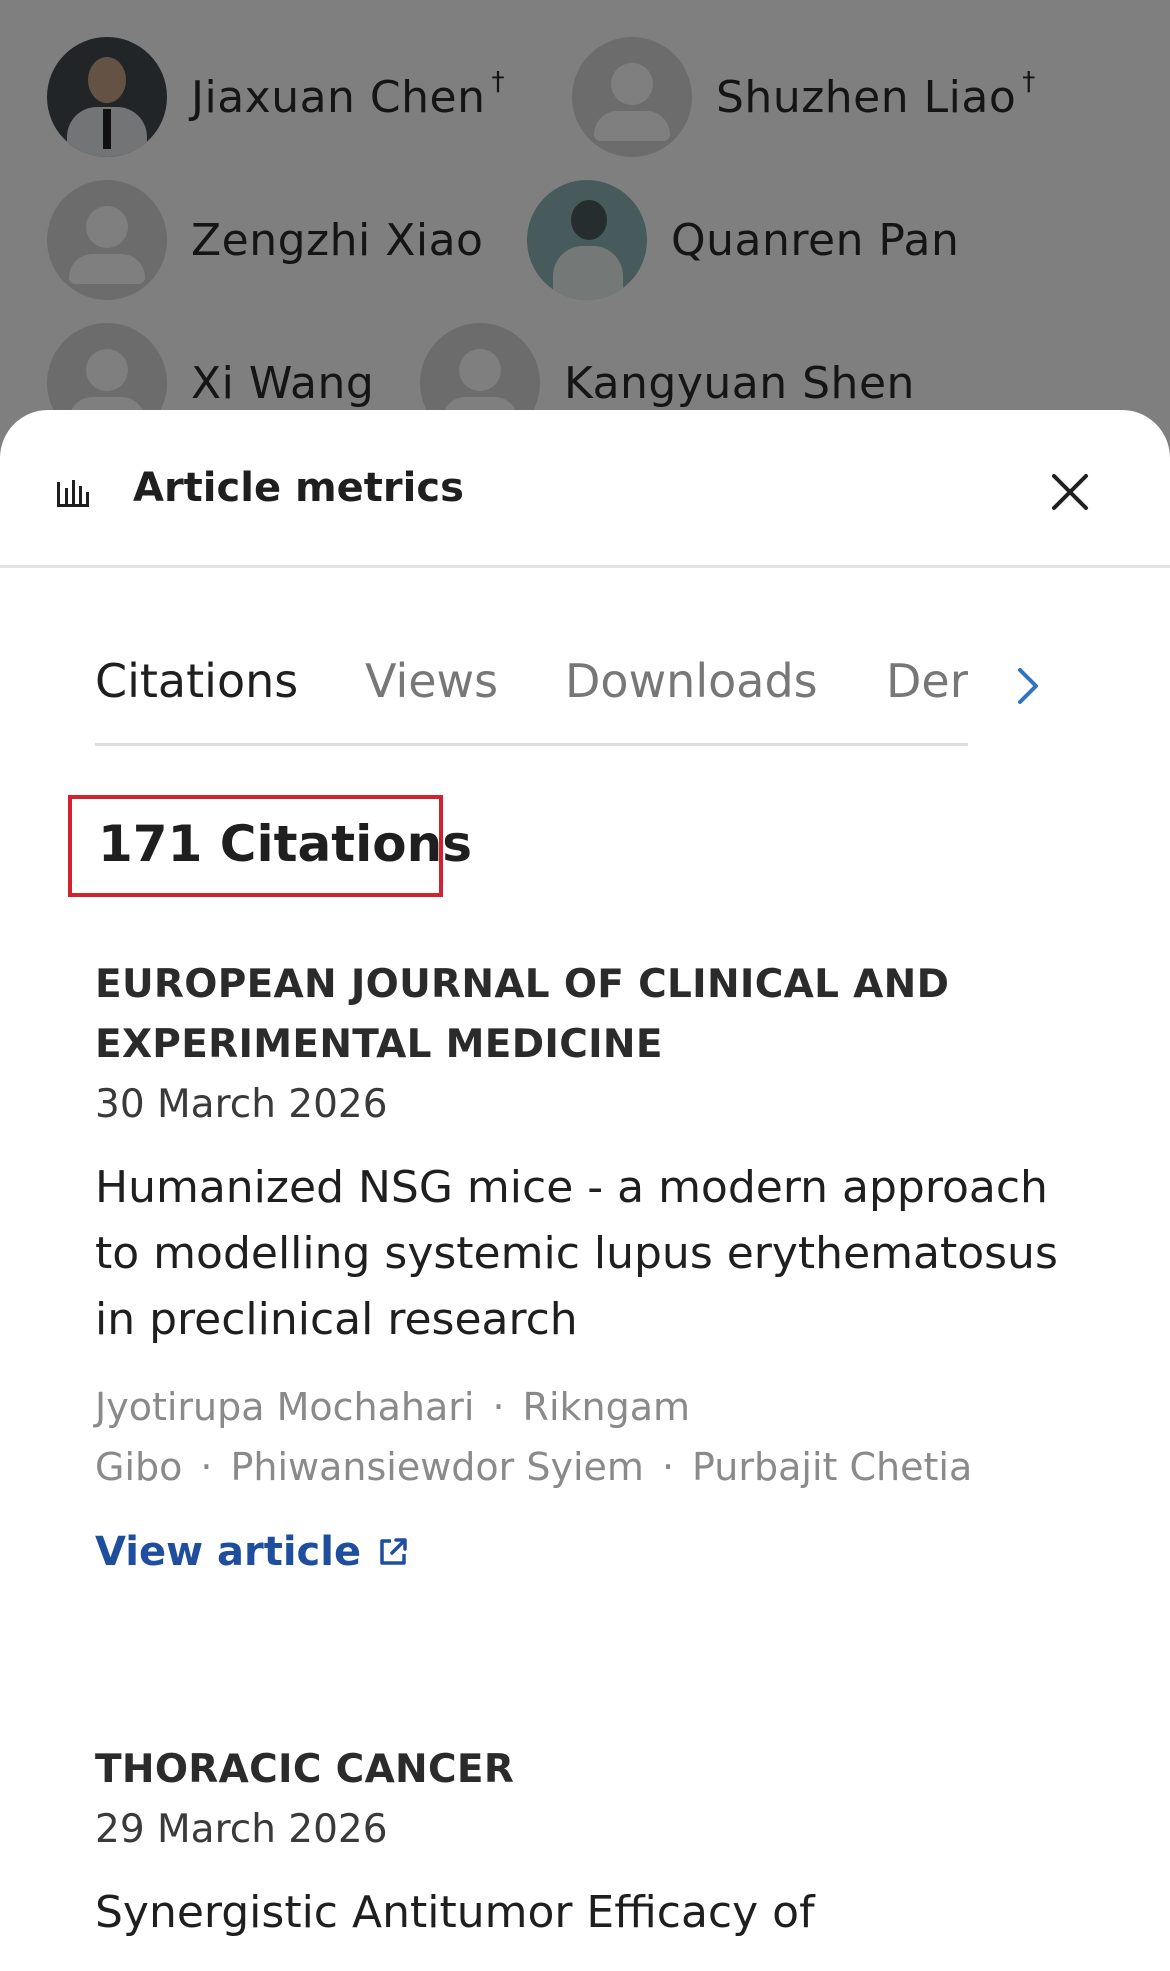 The image size is (1170, 1971). Describe the element at coordinates (1028, 686) in the screenshot. I see `chevron-right-icon` at that location.